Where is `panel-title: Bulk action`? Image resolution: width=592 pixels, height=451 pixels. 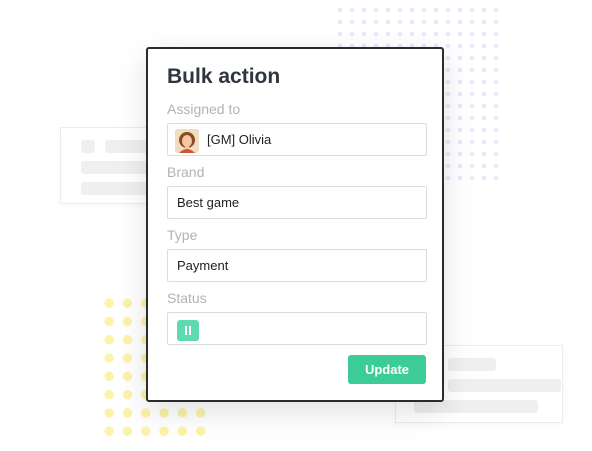
panel-title: Bulk action is located at coordinates (224, 76).